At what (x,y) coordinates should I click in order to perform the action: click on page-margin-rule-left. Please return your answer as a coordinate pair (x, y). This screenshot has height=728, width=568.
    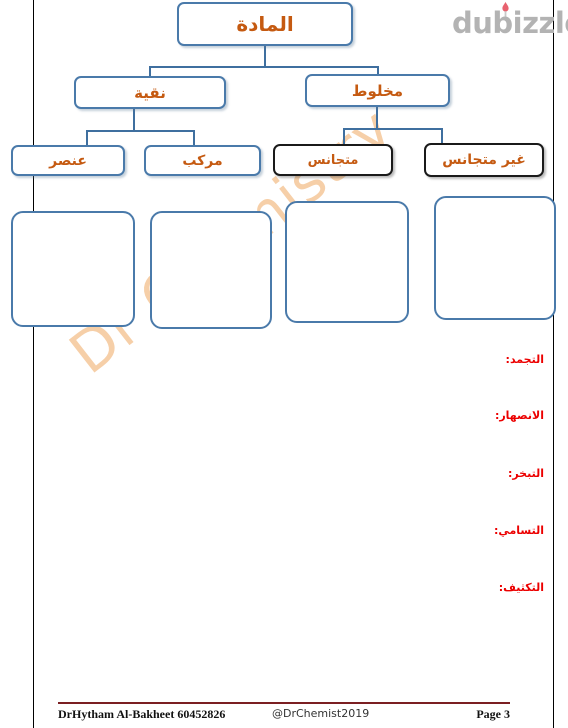
    Looking at the image, I should click on (33, 364).